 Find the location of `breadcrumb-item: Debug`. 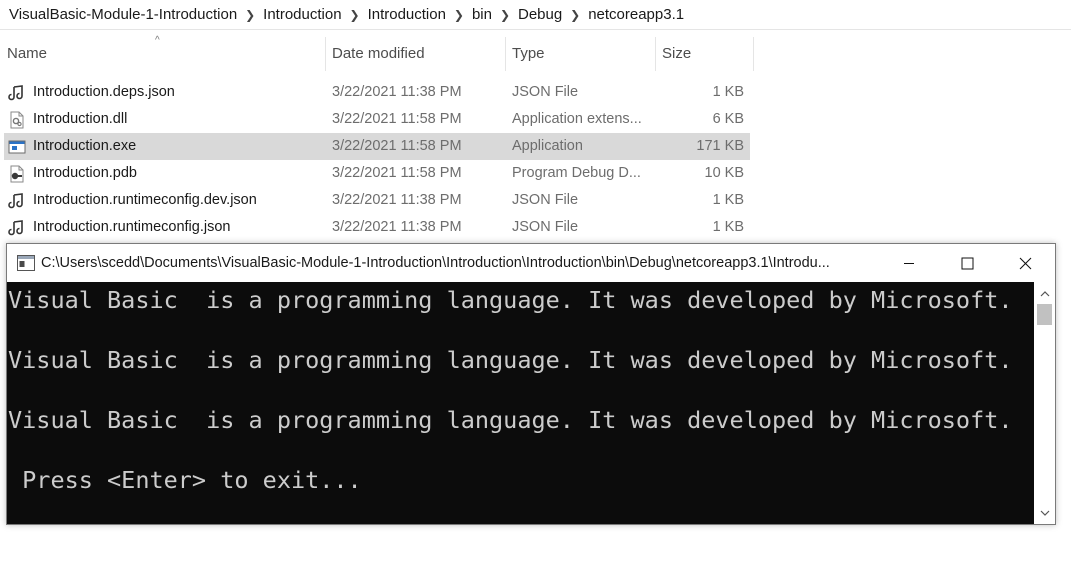

breadcrumb-item: Debug is located at coordinates (540, 14).